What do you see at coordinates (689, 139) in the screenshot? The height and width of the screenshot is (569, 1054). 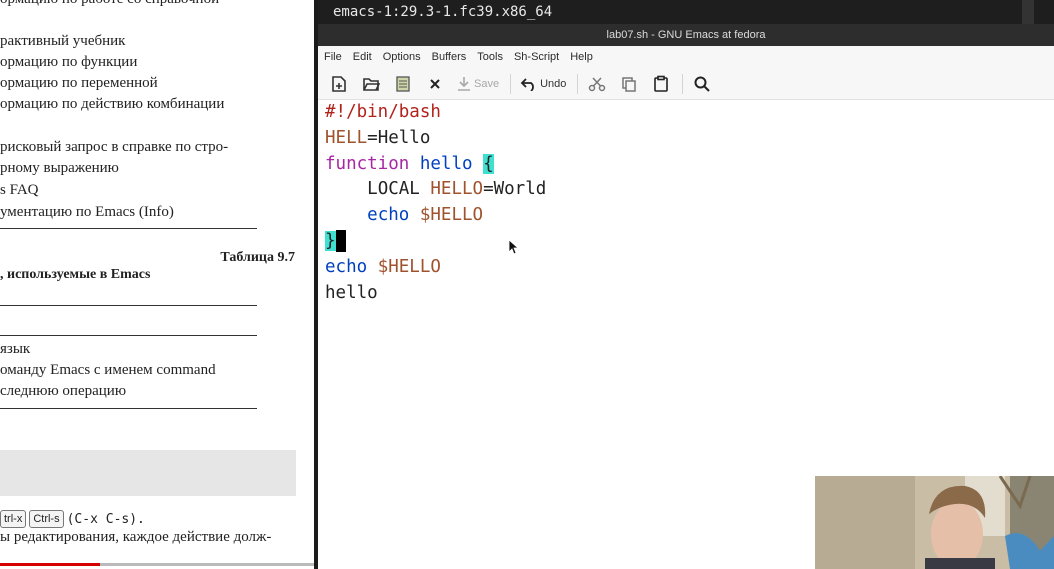 I see `code-line: HELL=Hello` at bounding box center [689, 139].